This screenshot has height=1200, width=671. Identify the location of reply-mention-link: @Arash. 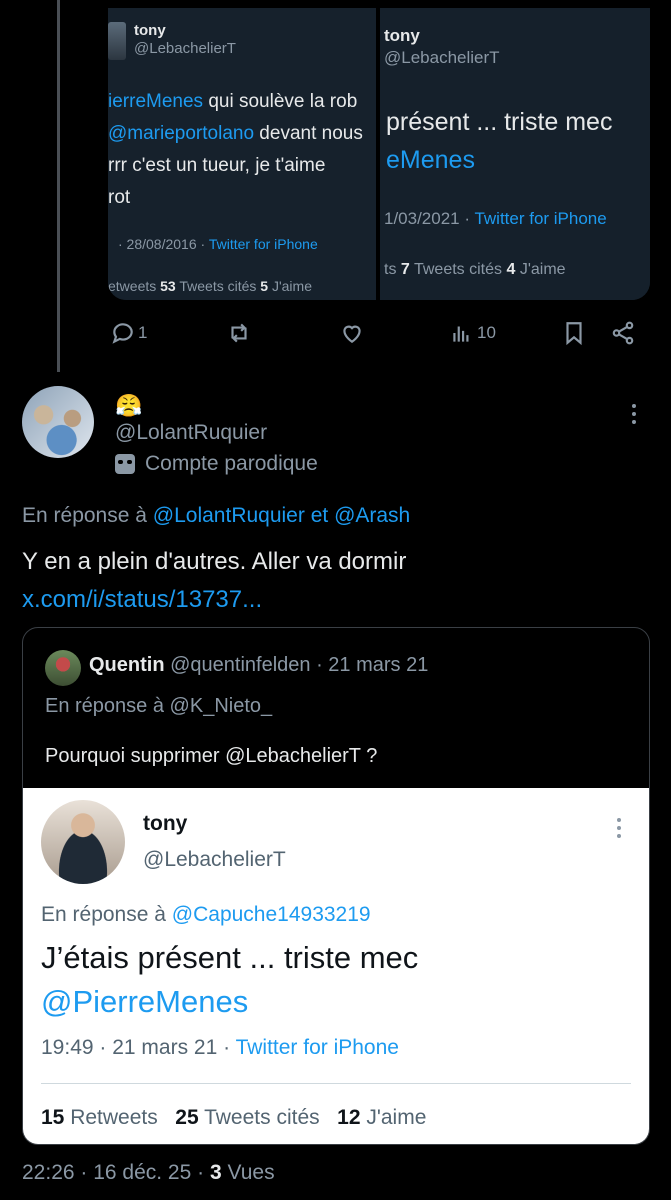
(372, 515).